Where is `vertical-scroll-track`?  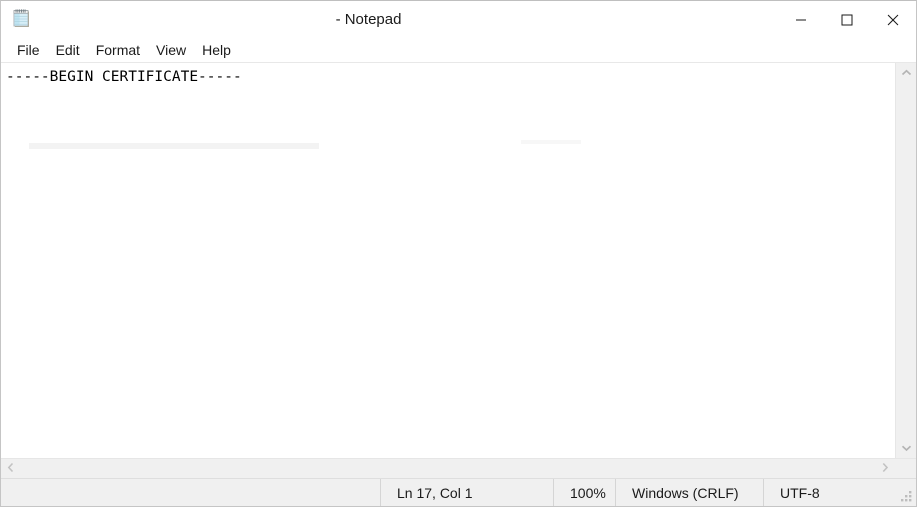
vertical-scroll-track is located at coordinates (906, 260).